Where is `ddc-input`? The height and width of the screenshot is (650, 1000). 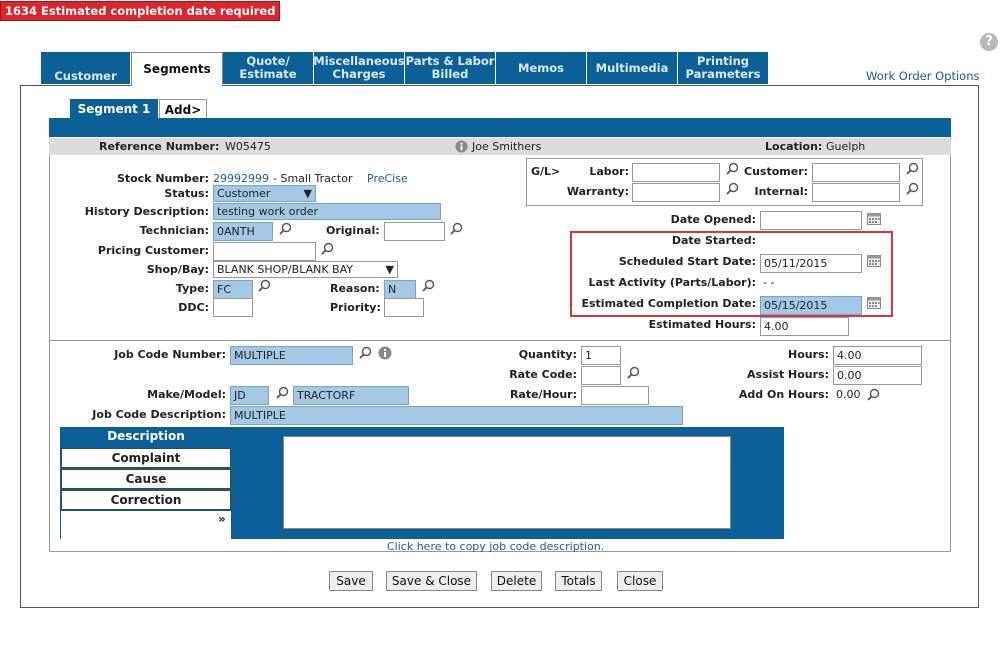 ddc-input is located at coordinates (233, 307).